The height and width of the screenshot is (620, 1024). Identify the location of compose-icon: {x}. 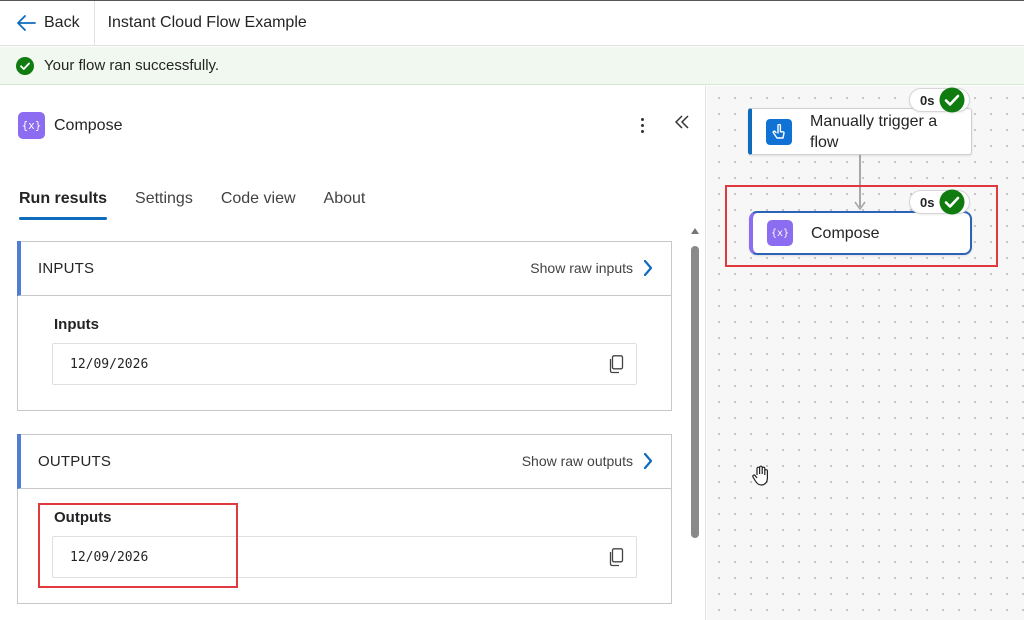
(31, 125).